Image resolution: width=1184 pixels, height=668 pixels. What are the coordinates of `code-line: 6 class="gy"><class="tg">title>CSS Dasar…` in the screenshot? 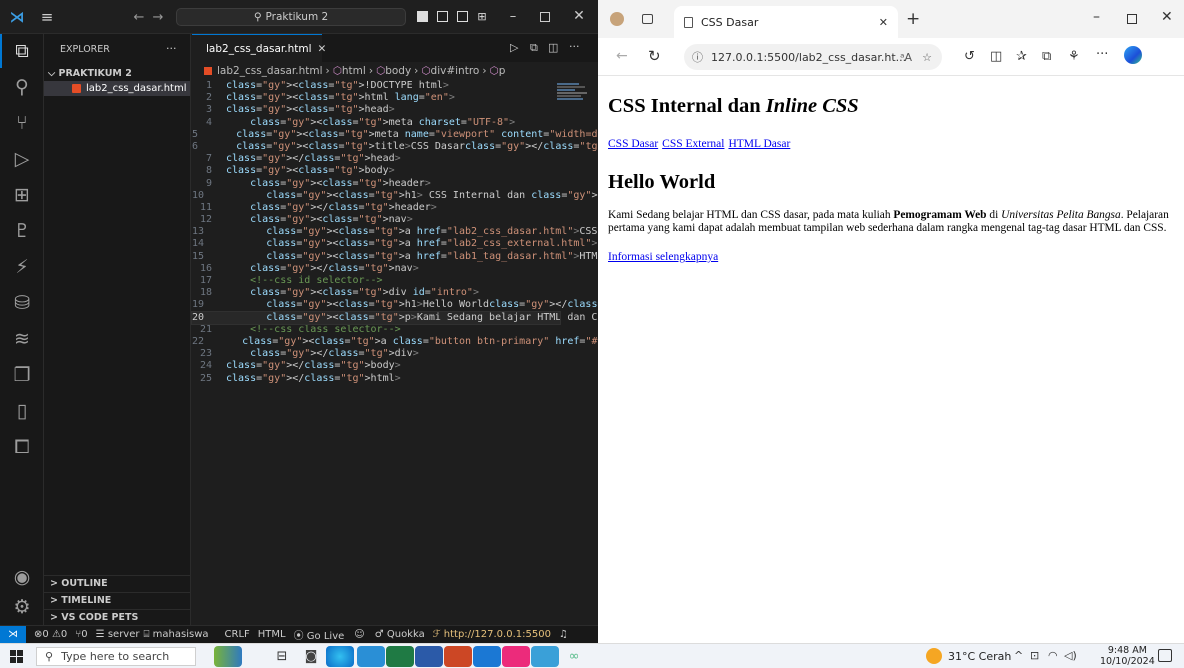 It's located at (395, 147).